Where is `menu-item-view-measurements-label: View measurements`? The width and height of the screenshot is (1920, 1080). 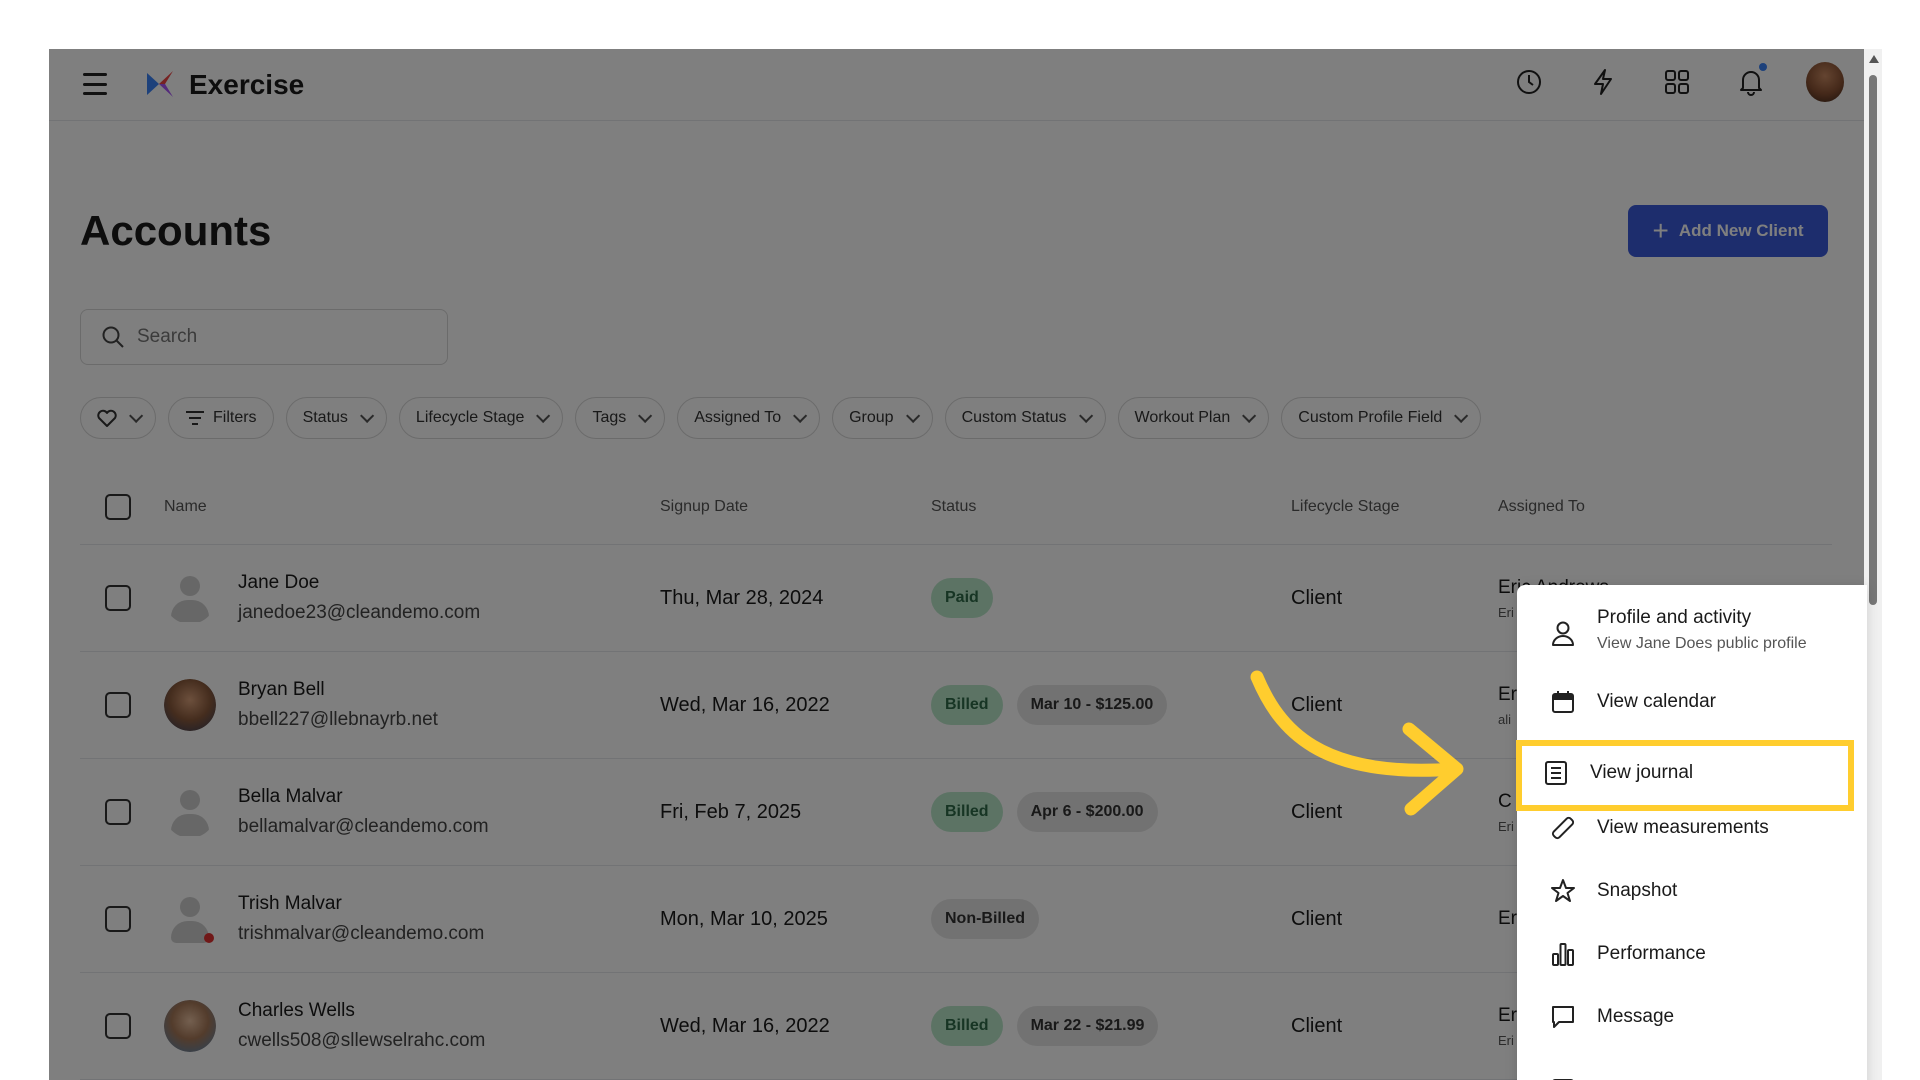
menu-item-view-measurements-label: View measurements is located at coordinates (1683, 827).